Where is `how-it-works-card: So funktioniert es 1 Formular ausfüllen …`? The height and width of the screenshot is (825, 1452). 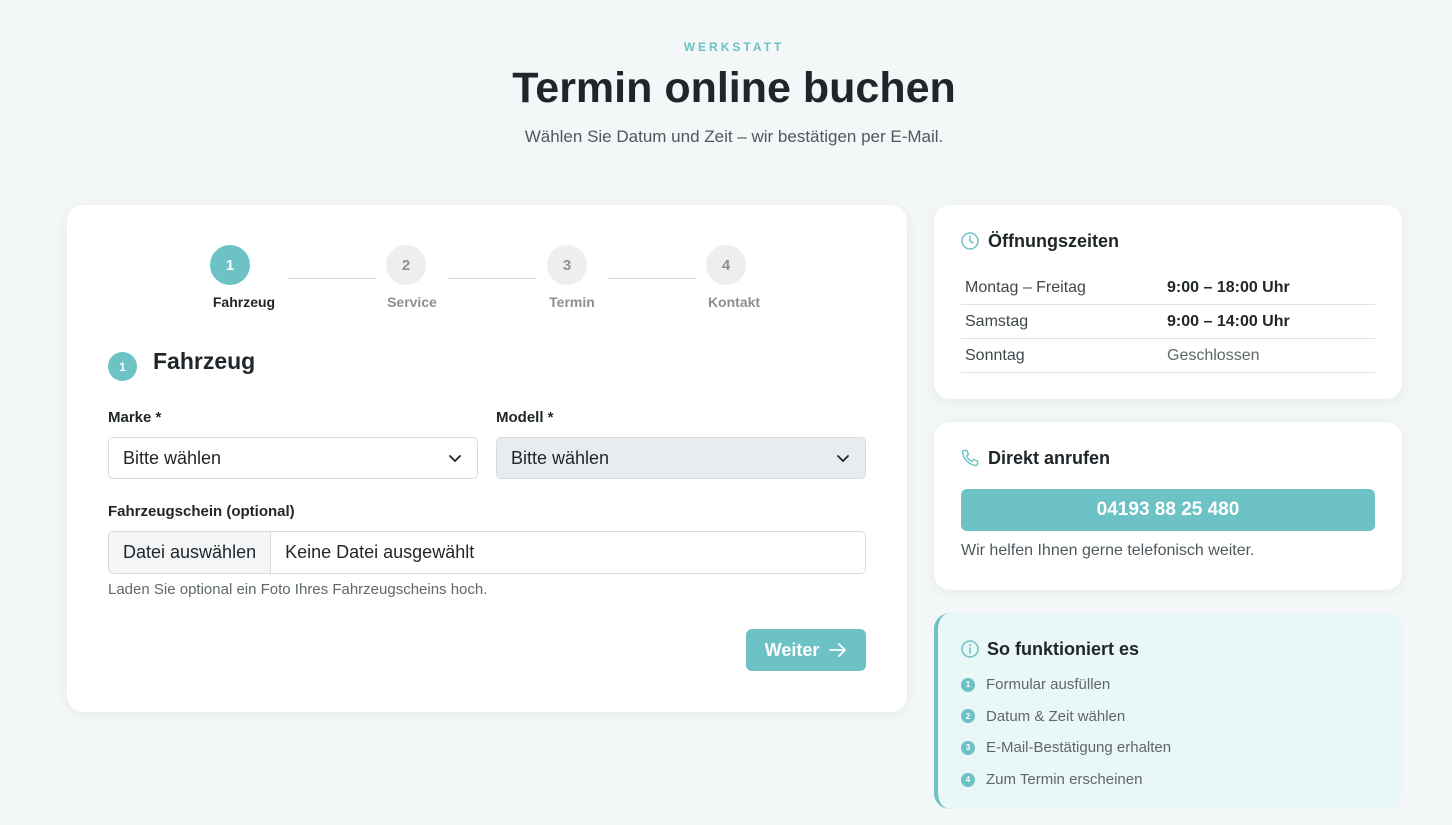
how-it-works-card: So funktioniert es 1 Formular ausfüllen … is located at coordinates (1168, 711).